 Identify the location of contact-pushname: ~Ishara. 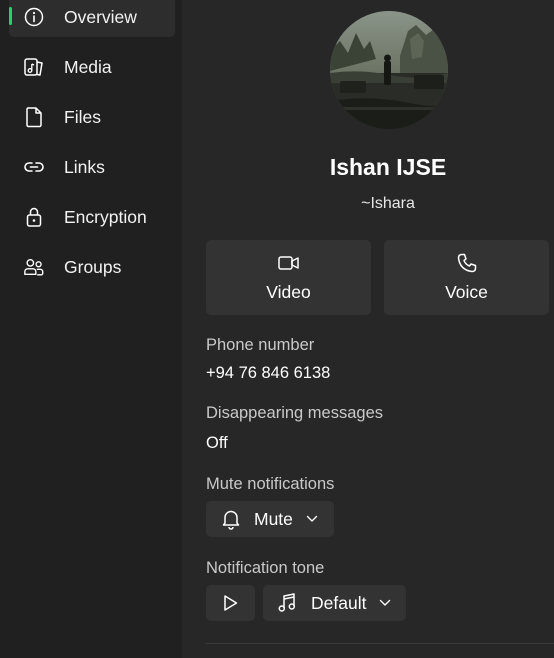
(388, 203).